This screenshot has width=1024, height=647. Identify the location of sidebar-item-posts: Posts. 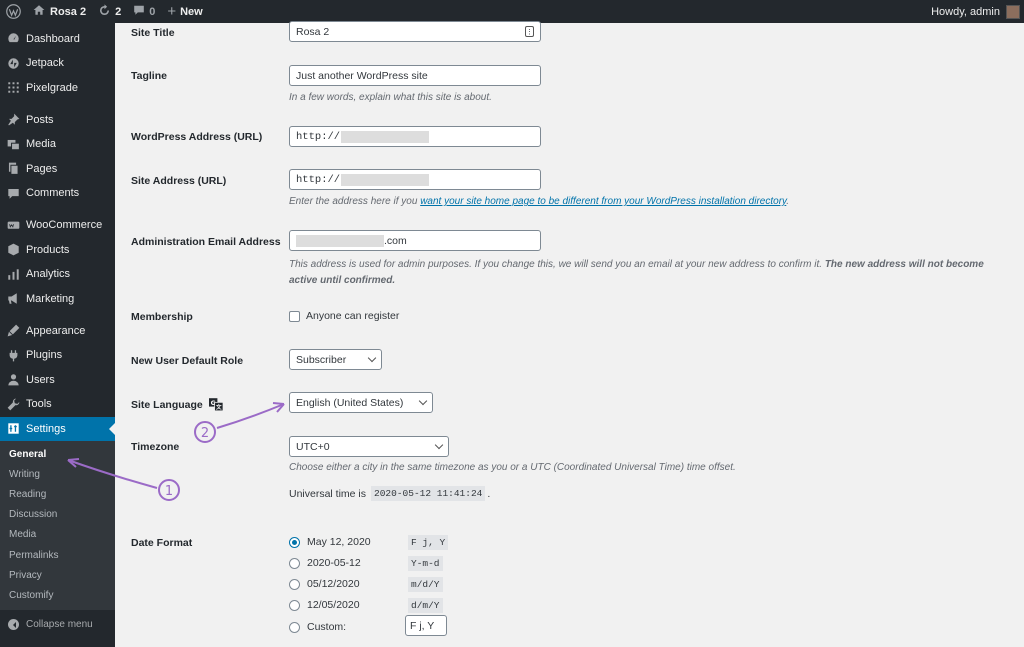
(57, 120).